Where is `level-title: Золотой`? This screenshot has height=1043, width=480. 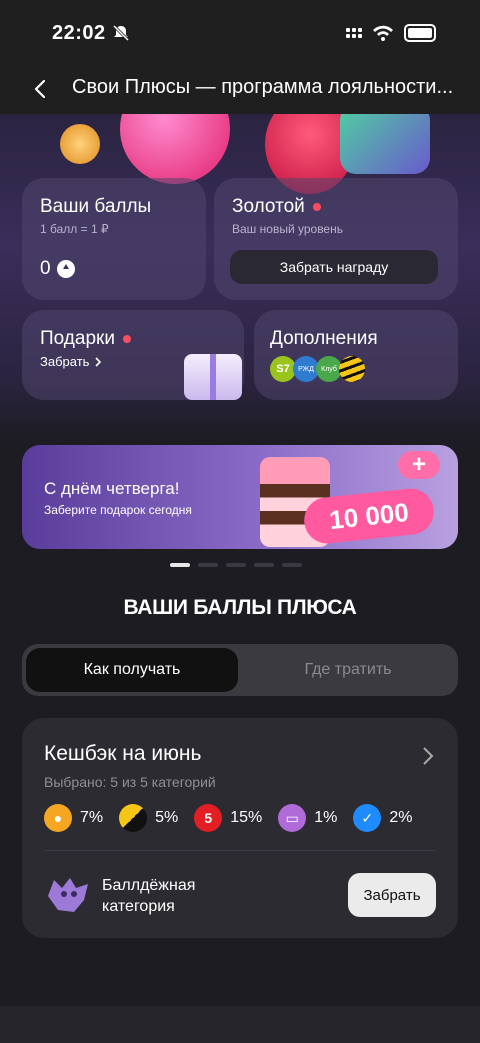
level-title: Золотой is located at coordinates (268, 206).